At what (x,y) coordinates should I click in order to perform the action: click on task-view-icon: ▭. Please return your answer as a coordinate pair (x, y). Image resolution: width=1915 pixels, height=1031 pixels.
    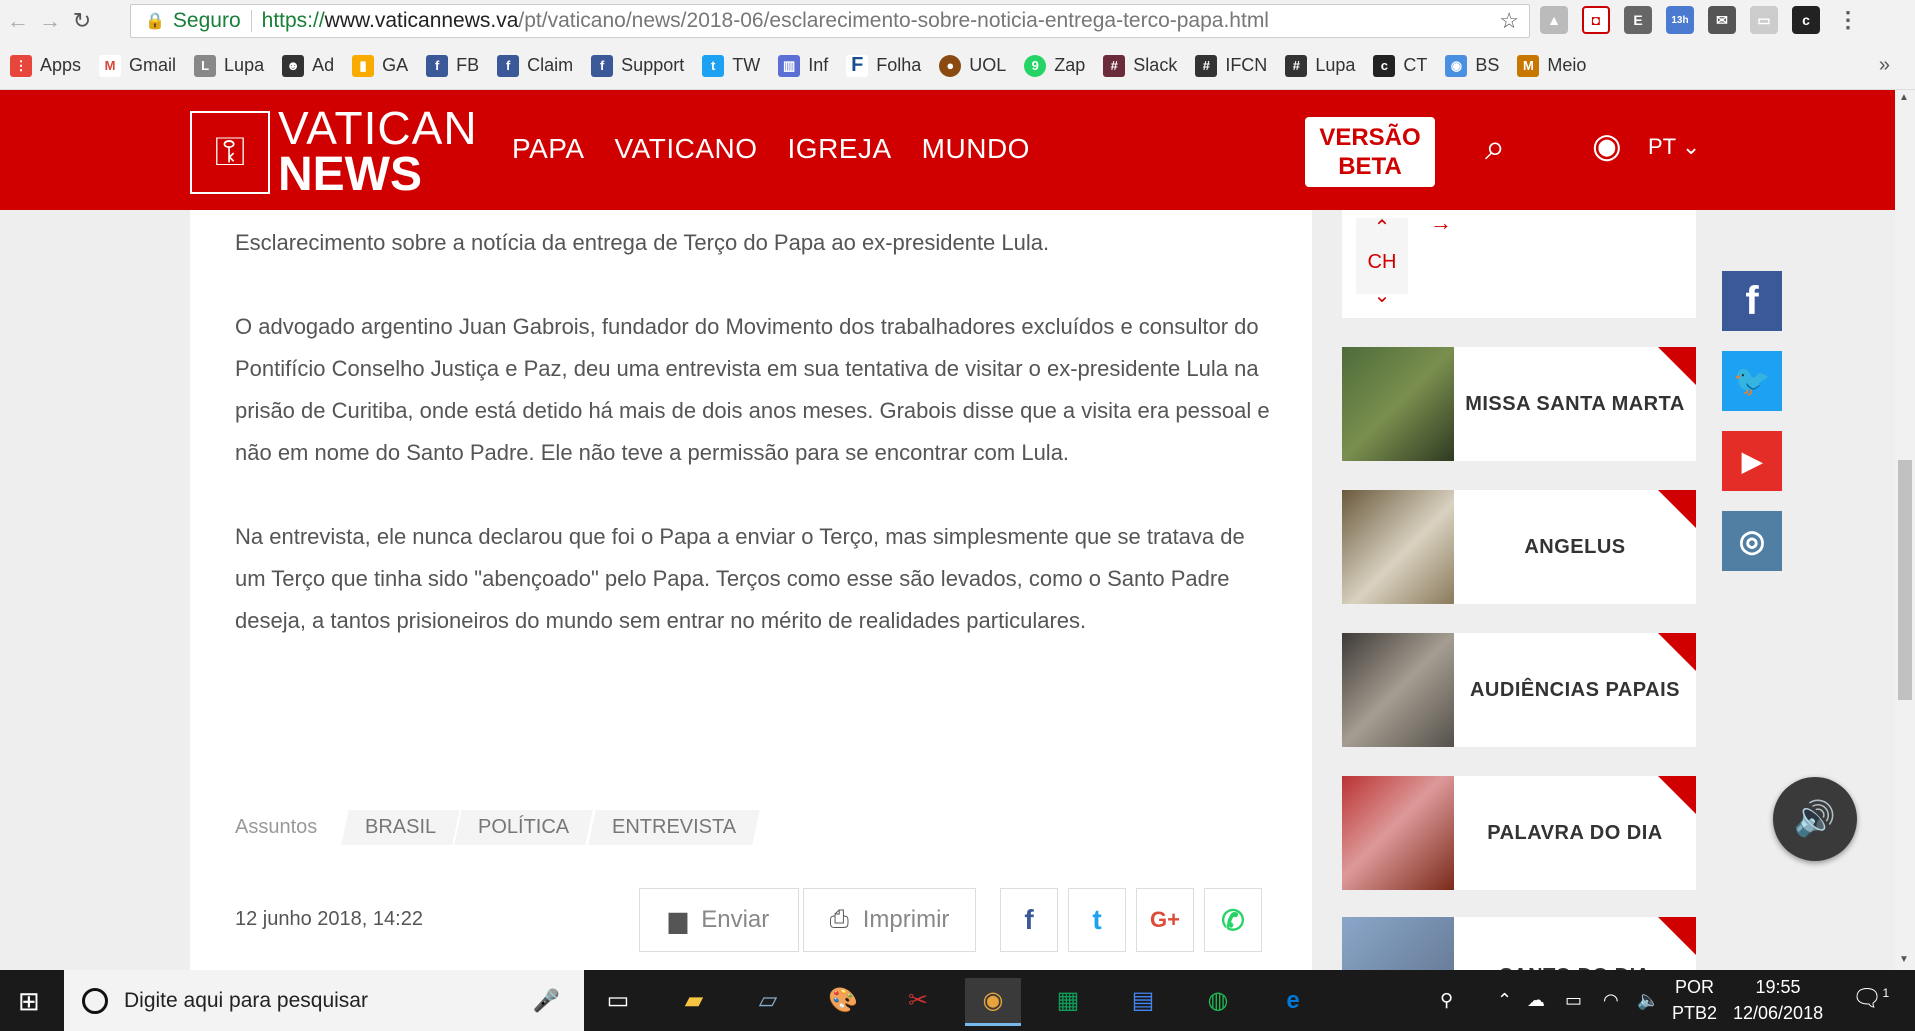
    Looking at the image, I should click on (618, 1002).